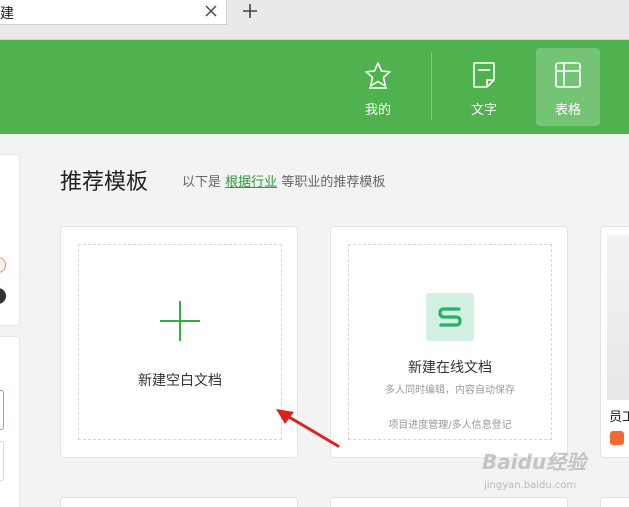  I want to click on nav-mine: 我的, so click(378, 87).